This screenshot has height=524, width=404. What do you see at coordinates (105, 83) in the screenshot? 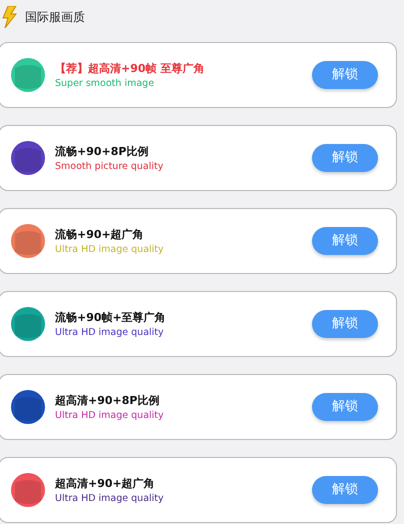
I see `option-subtitle: Super smooth image` at bounding box center [105, 83].